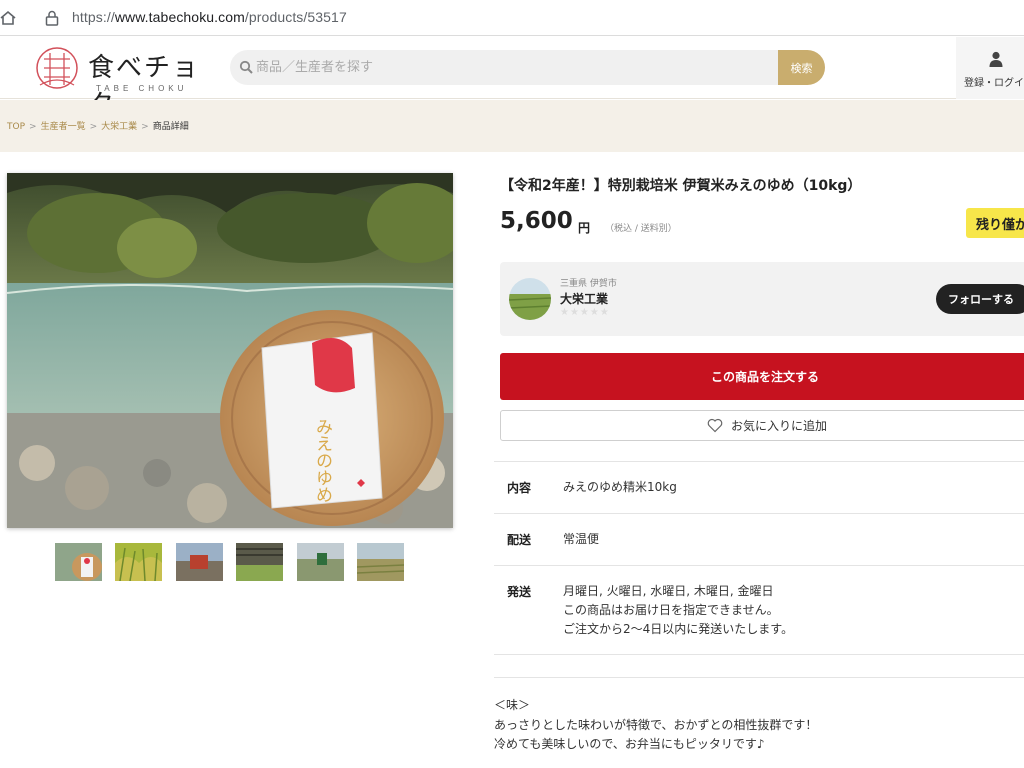 The image size is (1024, 768). What do you see at coordinates (990, 68) in the screenshot?
I see `login-button: 登録・ログイン` at bounding box center [990, 68].